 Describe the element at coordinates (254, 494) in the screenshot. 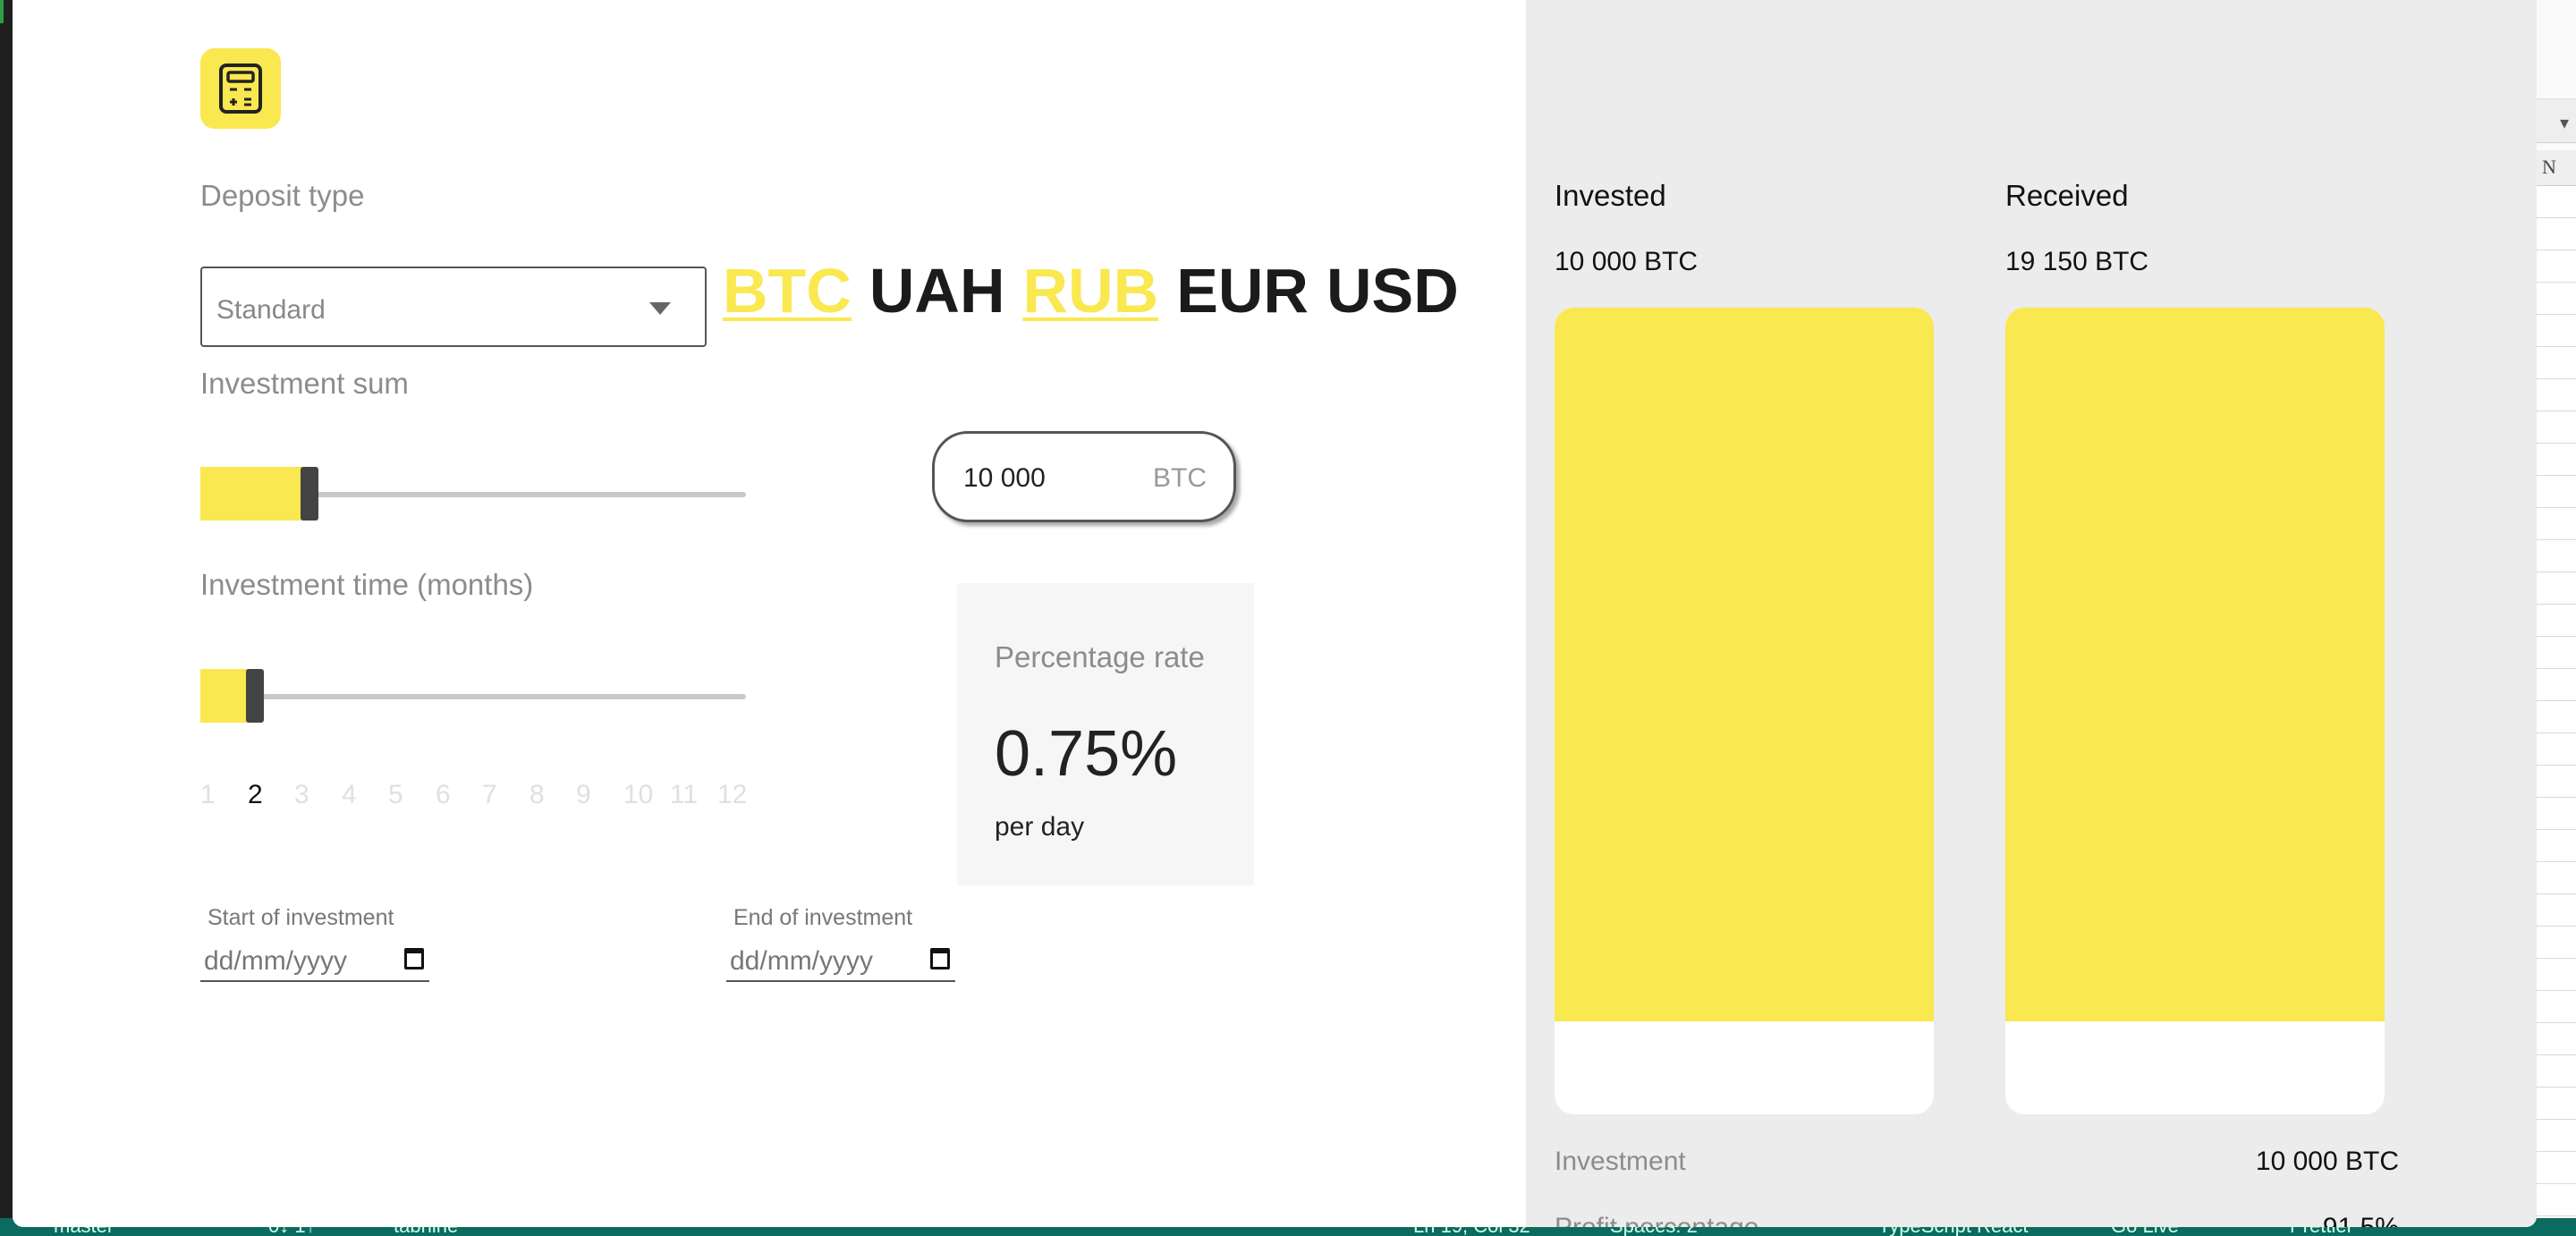

I see `slider-fill` at that location.